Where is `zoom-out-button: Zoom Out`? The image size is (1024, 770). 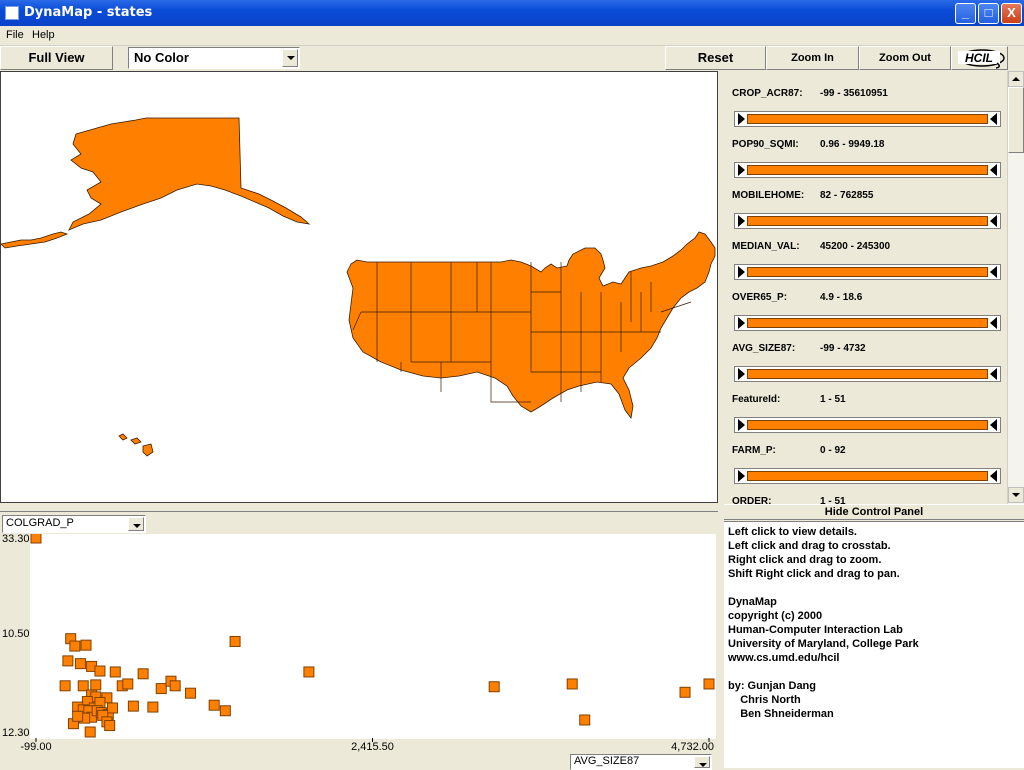
zoom-out-button: Zoom Out is located at coordinates (905, 58).